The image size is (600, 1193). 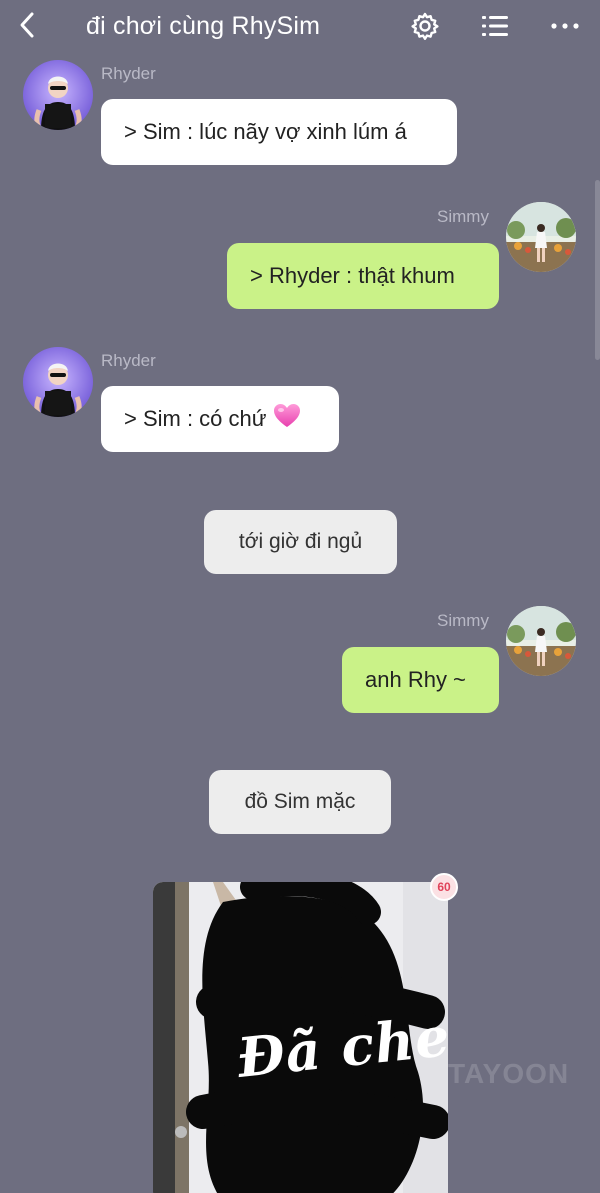 What do you see at coordinates (495, 26) in the screenshot?
I see `list-icon` at bounding box center [495, 26].